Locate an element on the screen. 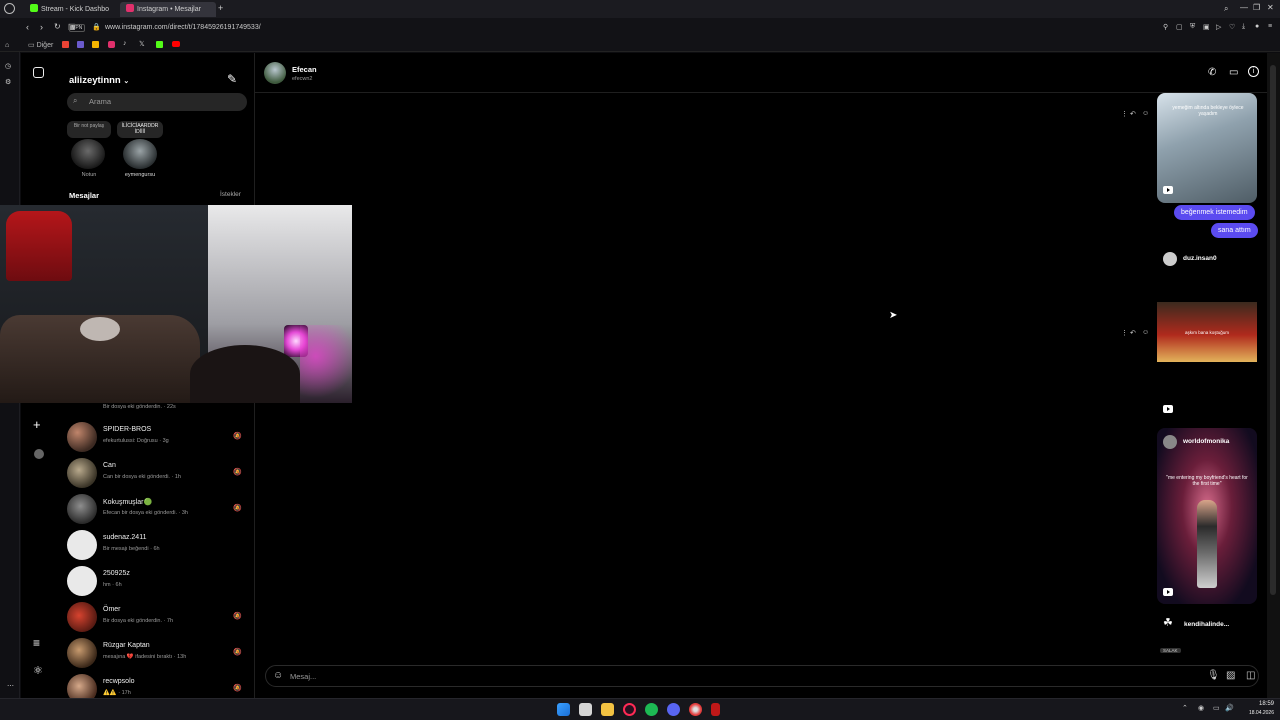 The image size is (1280, 720). clock-time: 18:59 is located at coordinates (1259, 704).